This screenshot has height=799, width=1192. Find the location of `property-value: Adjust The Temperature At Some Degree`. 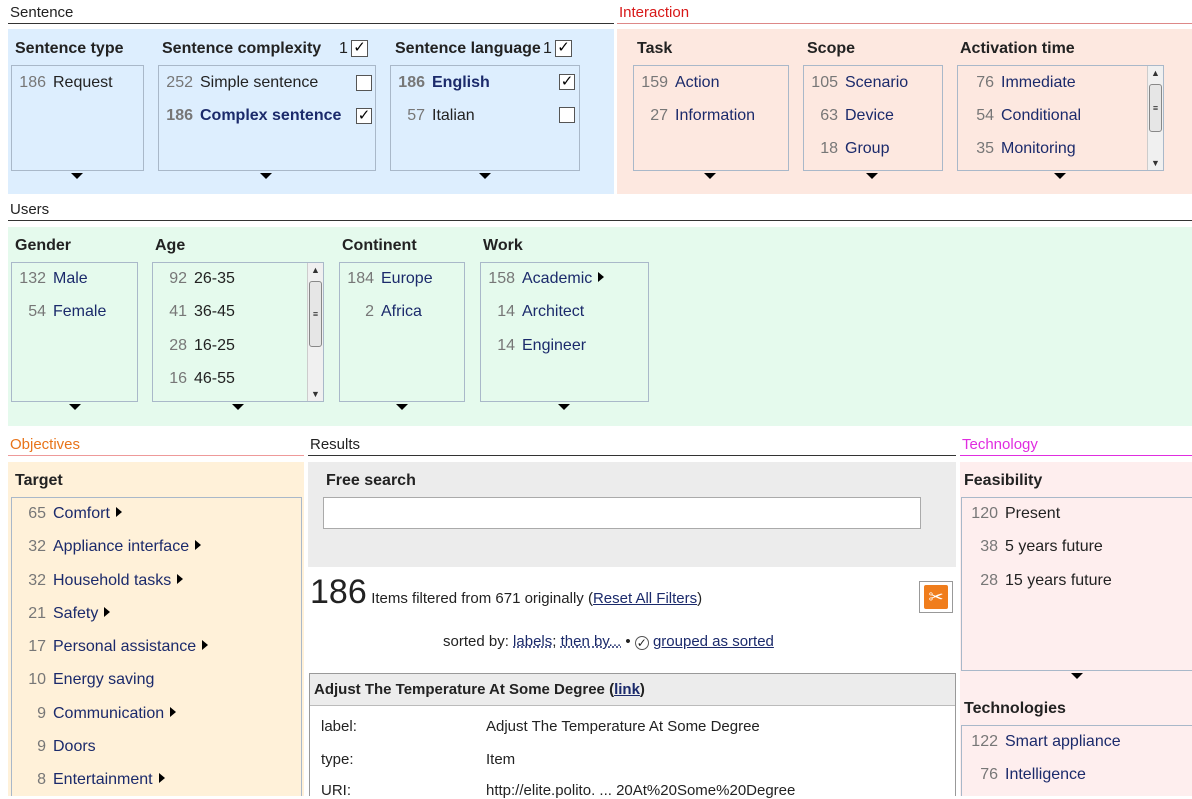

property-value: Adjust The Temperature At Some Degree is located at coordinates (623, 726).